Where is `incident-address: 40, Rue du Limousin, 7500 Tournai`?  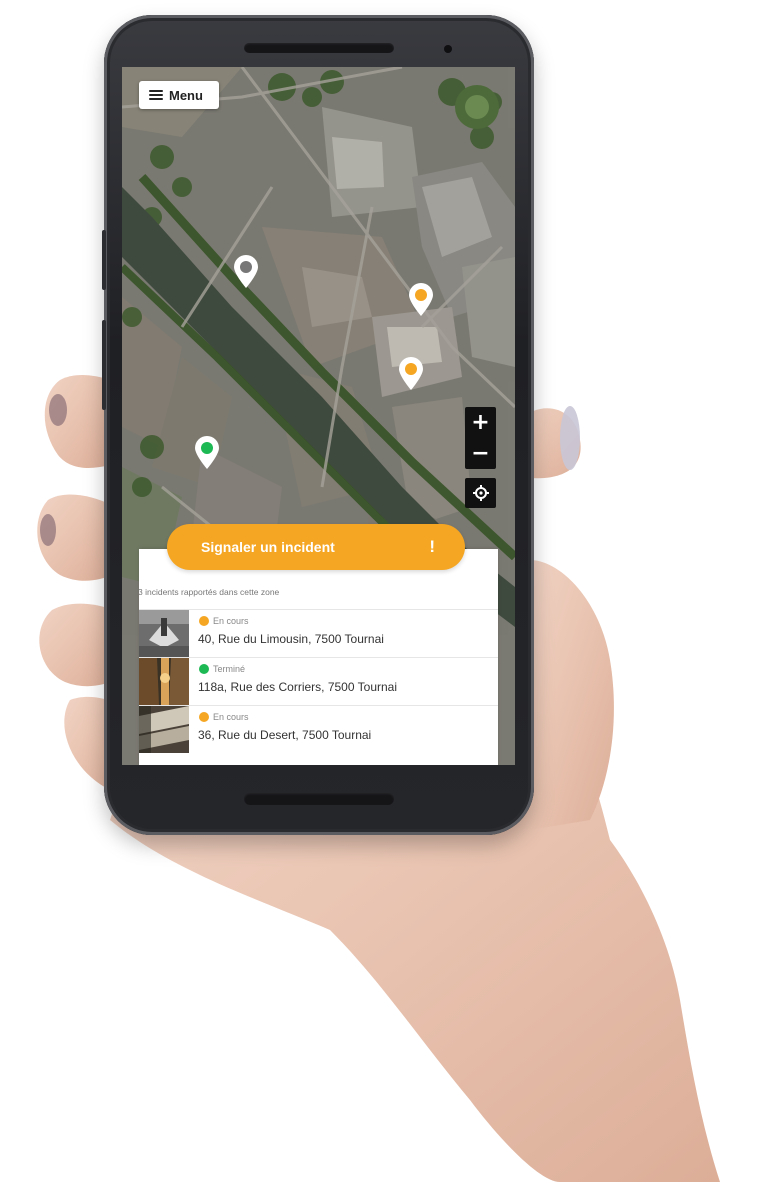
incident-address: 40, Rue du Limousin, 7500 Tournai is located at coordinates (291, 639).